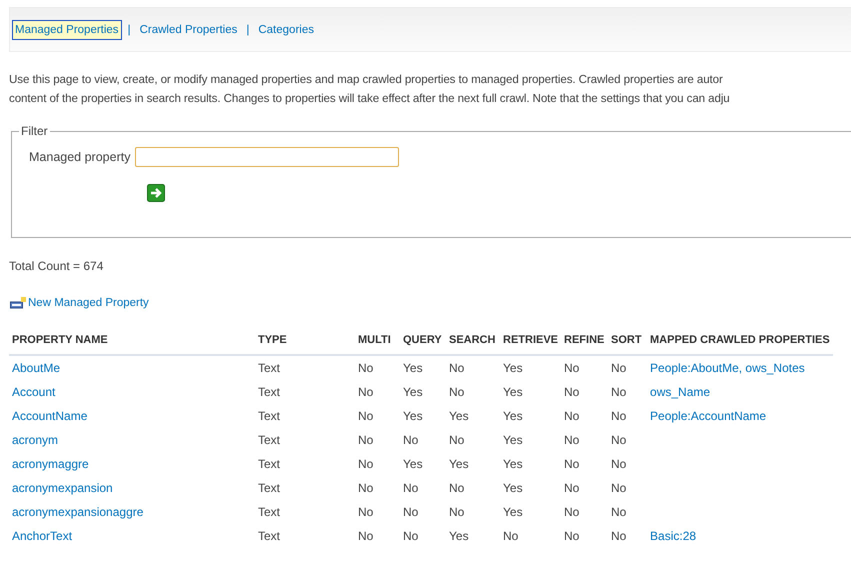  What do you see at coordinates (423, 344) in the screenshot?
I see `column-header: QUERY` at bounding box center [423, 344].